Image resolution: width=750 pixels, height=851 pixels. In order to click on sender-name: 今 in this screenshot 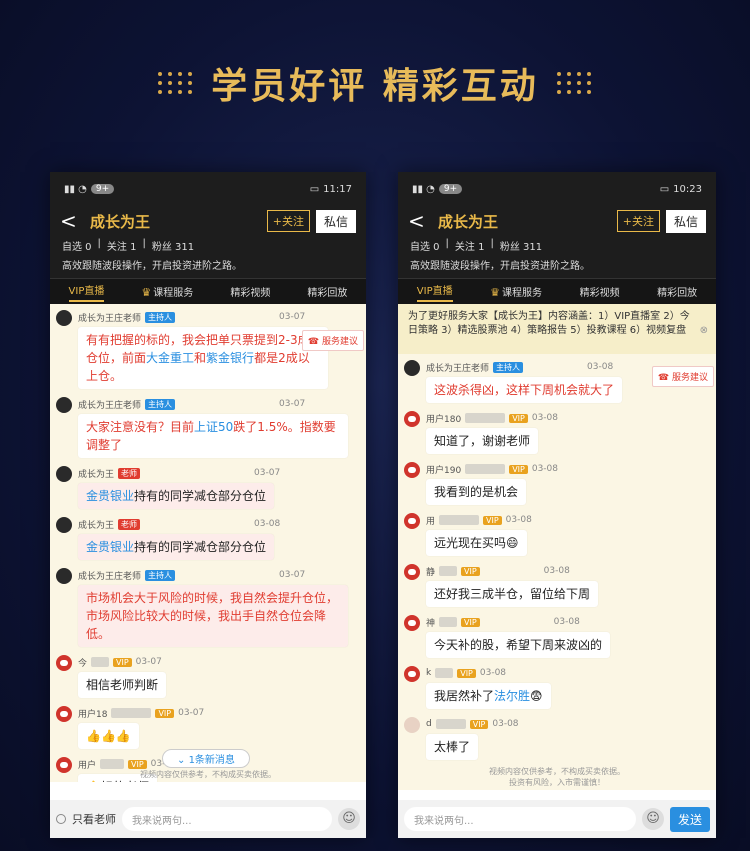, I will do `click(83, 663)`.